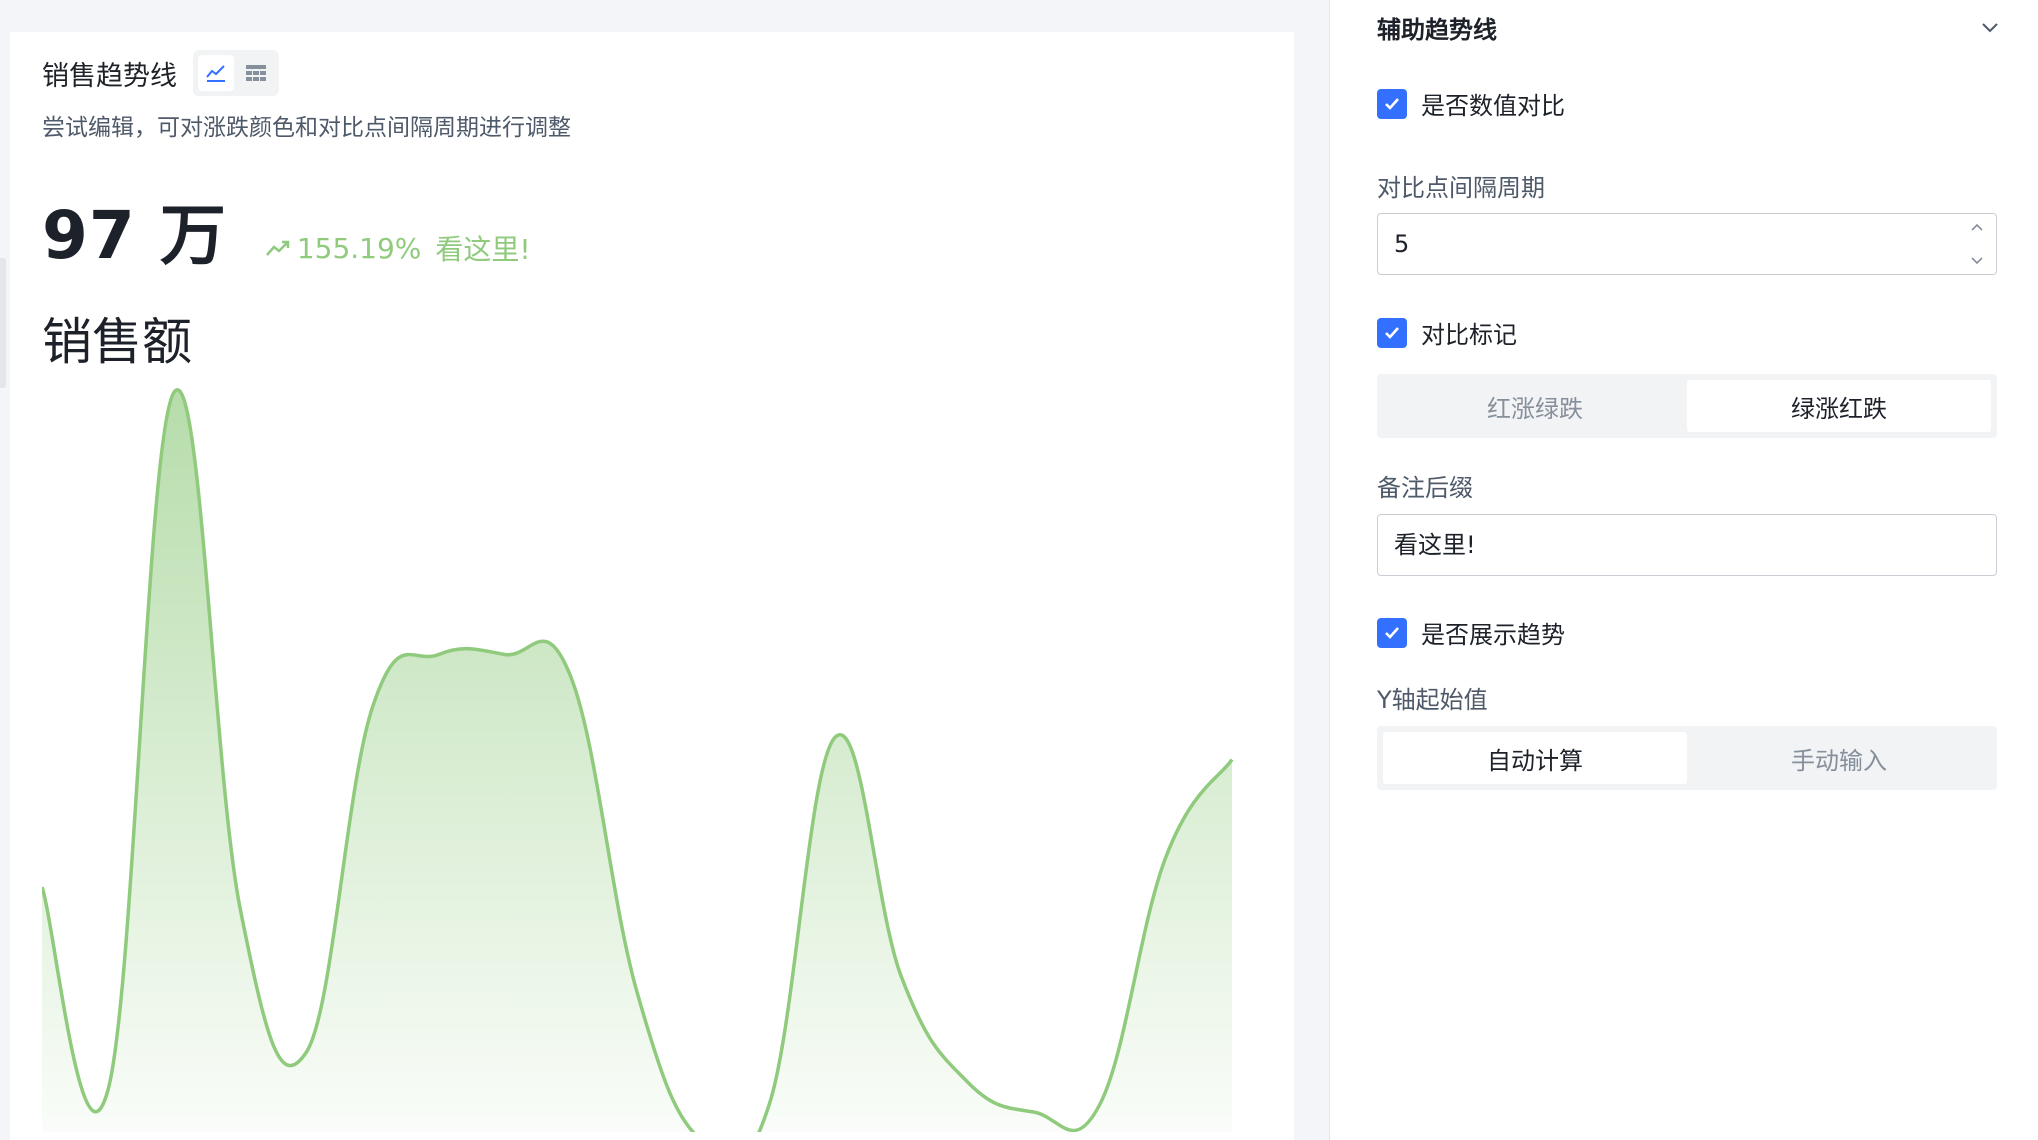 This screenshot has height=1140, width=2038. Describe the element at coordinates (134, 235) in the screenshot. I see `kpi-value: 97 万` at that location.